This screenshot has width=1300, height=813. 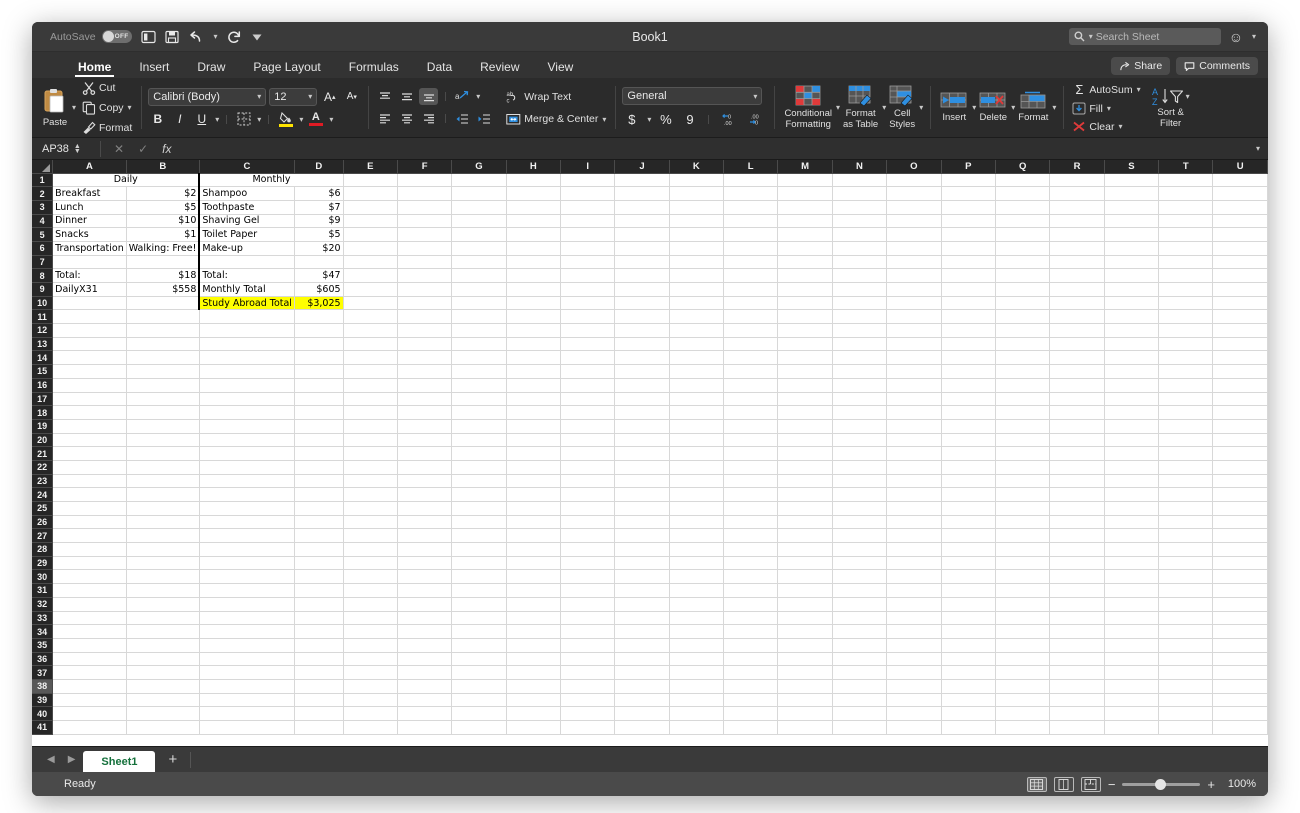 I want to click on cell-u27, so click(x=1240, y=536).